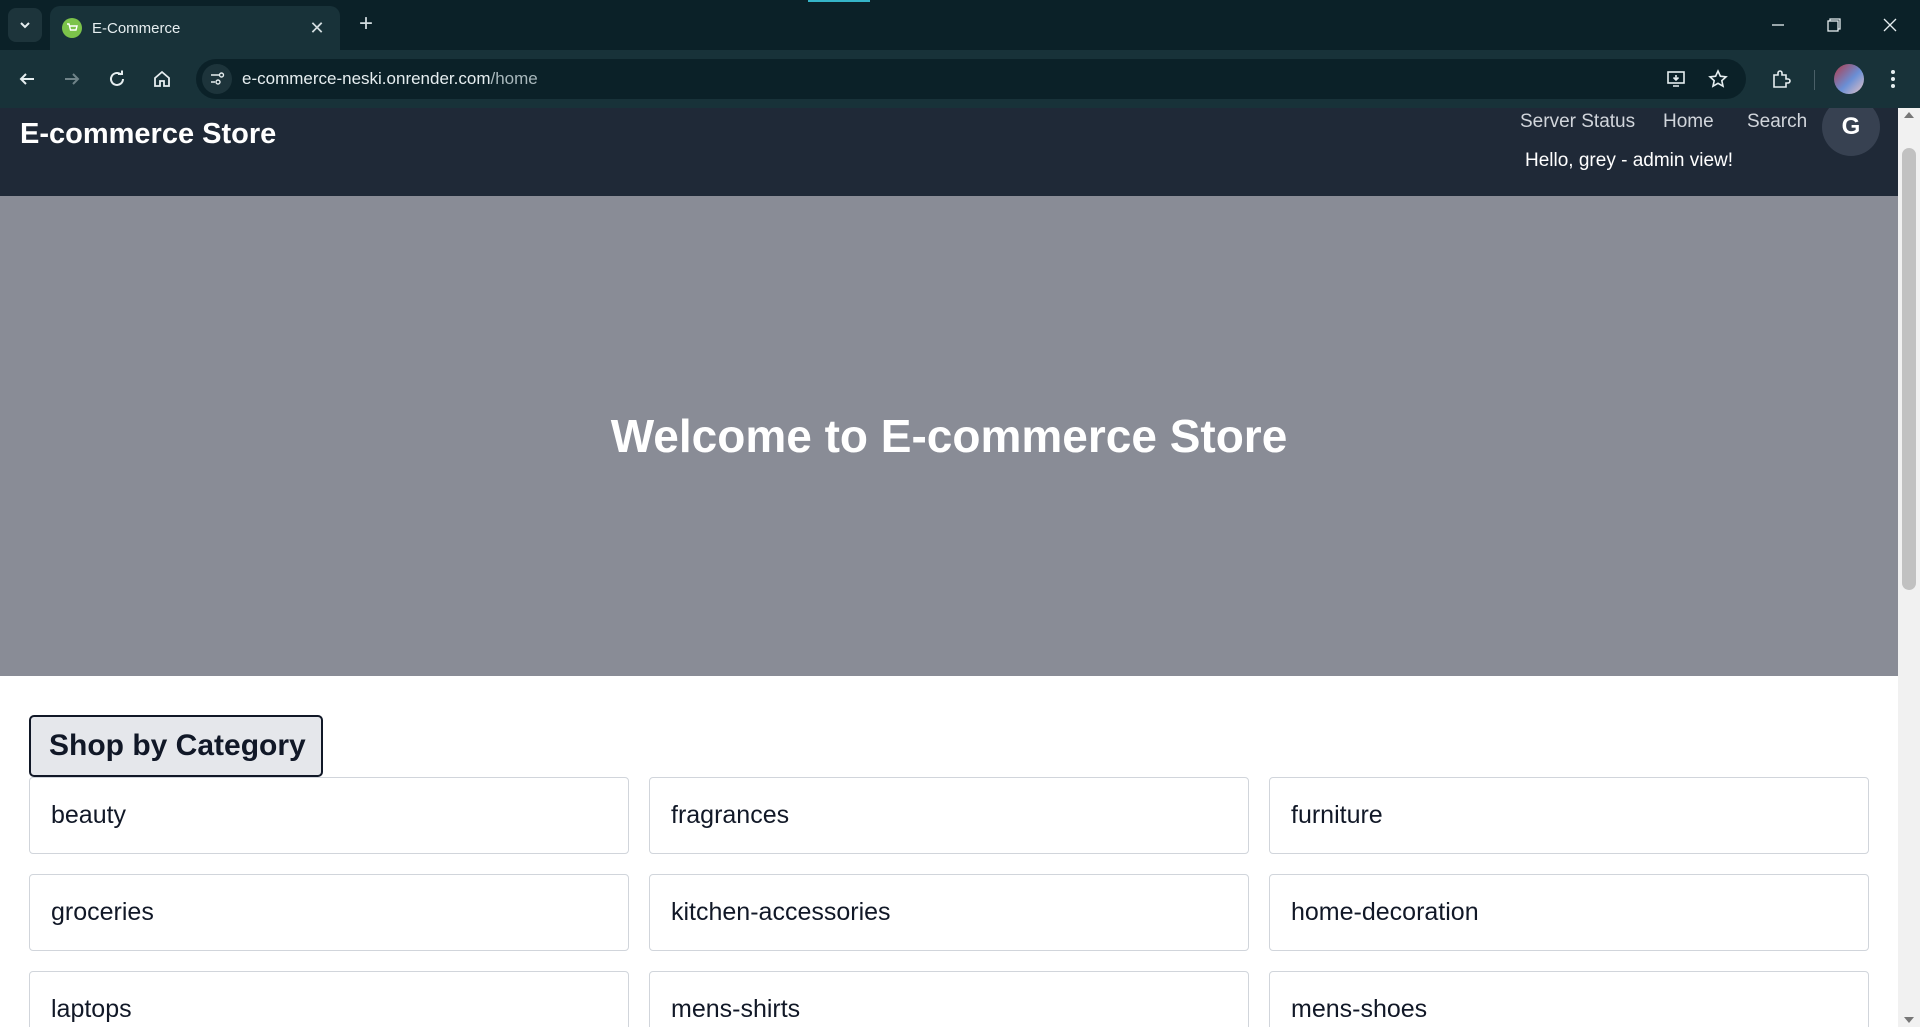  Describe the element at coordinates (971, 79) in the screenshot. I see `address-bar: e-commerce-neski.onrender.com/home` at that location.